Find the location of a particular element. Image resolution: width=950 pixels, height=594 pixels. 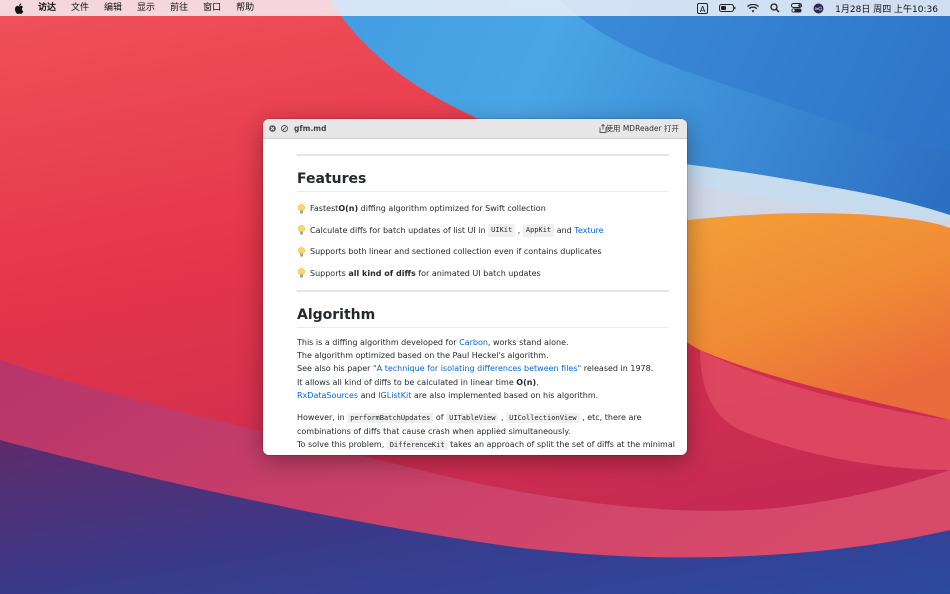

fullscreen-icon is located at coordinates (284, 128).